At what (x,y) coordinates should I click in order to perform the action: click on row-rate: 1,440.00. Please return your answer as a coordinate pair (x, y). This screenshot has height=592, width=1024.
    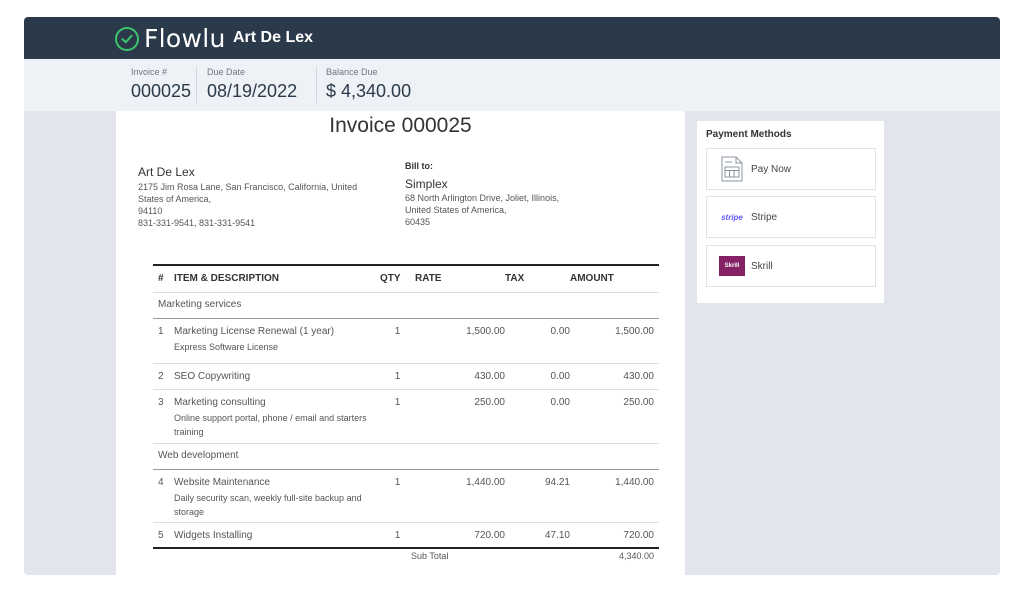
    Looking at the image, I should click on (460, 496).